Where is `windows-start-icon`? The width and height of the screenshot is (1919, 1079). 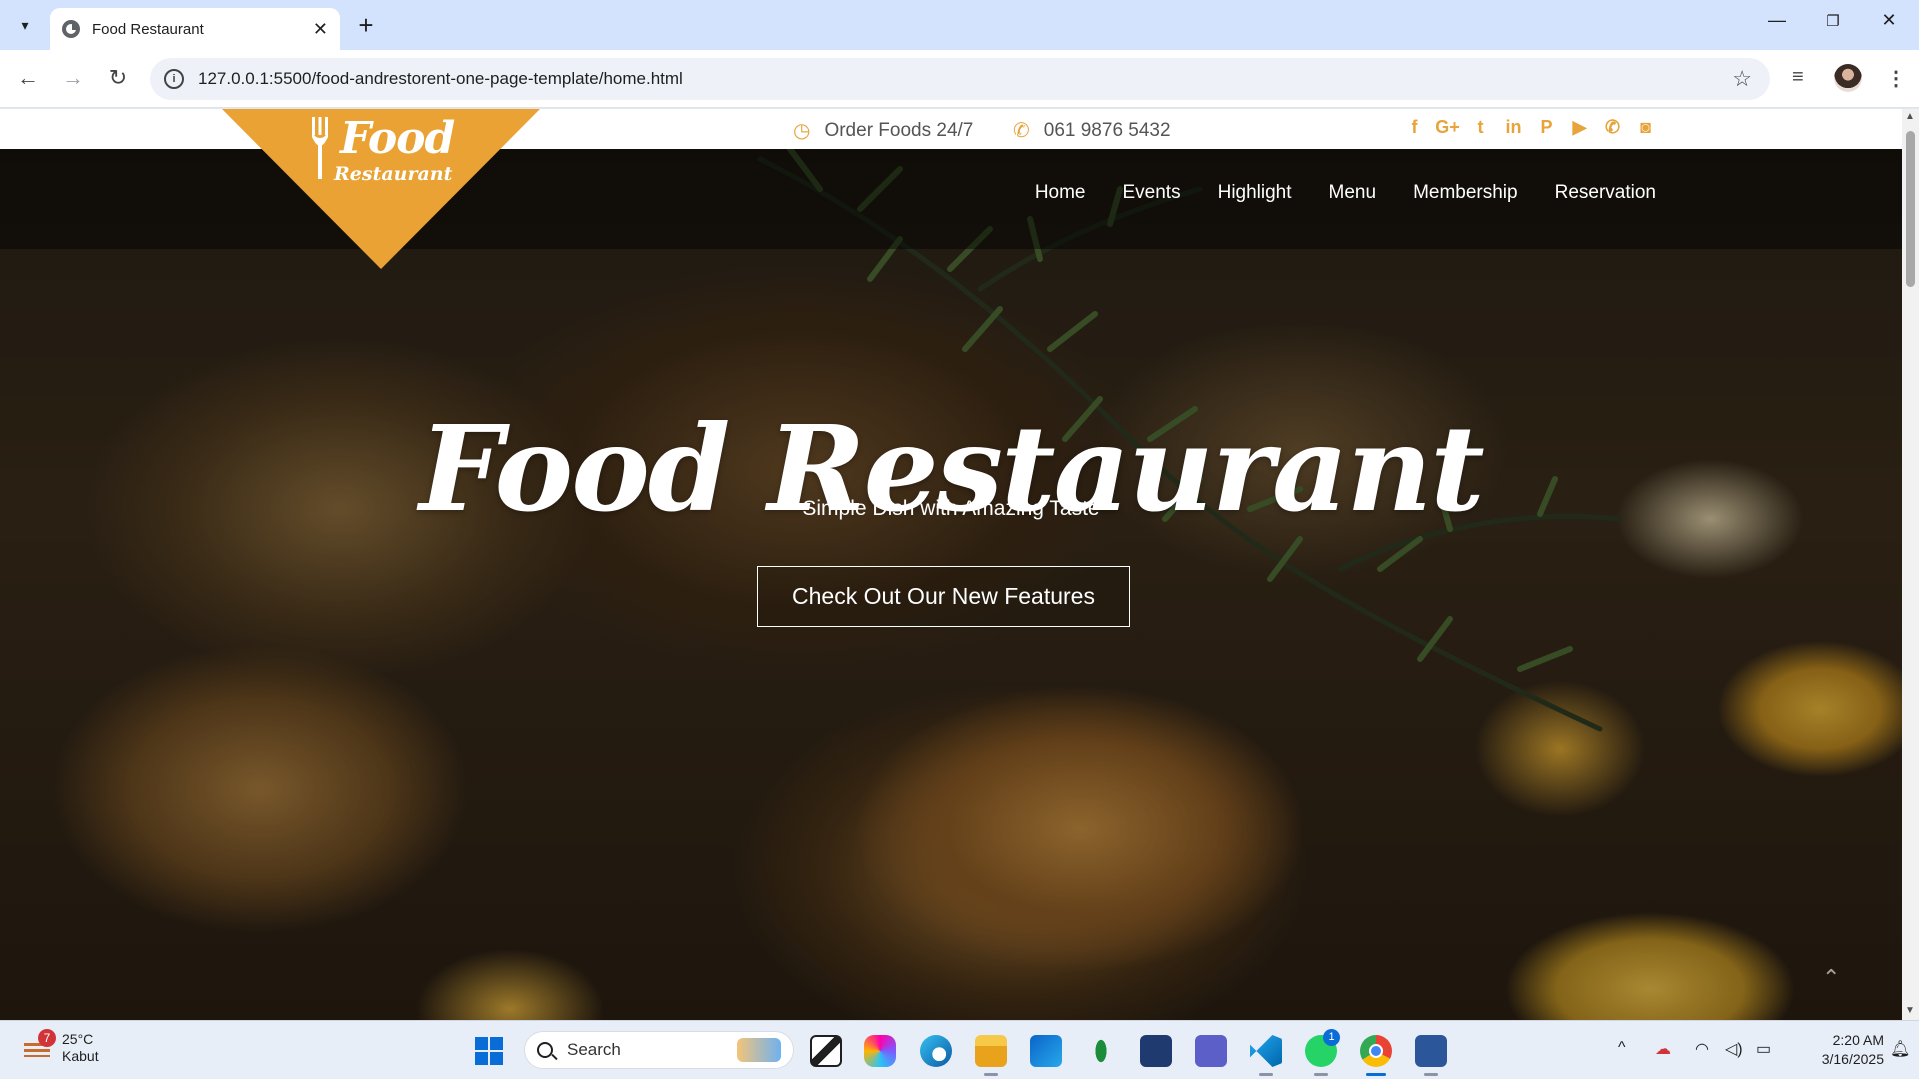
windows-start-icon is located at coordinates (489, 1051).